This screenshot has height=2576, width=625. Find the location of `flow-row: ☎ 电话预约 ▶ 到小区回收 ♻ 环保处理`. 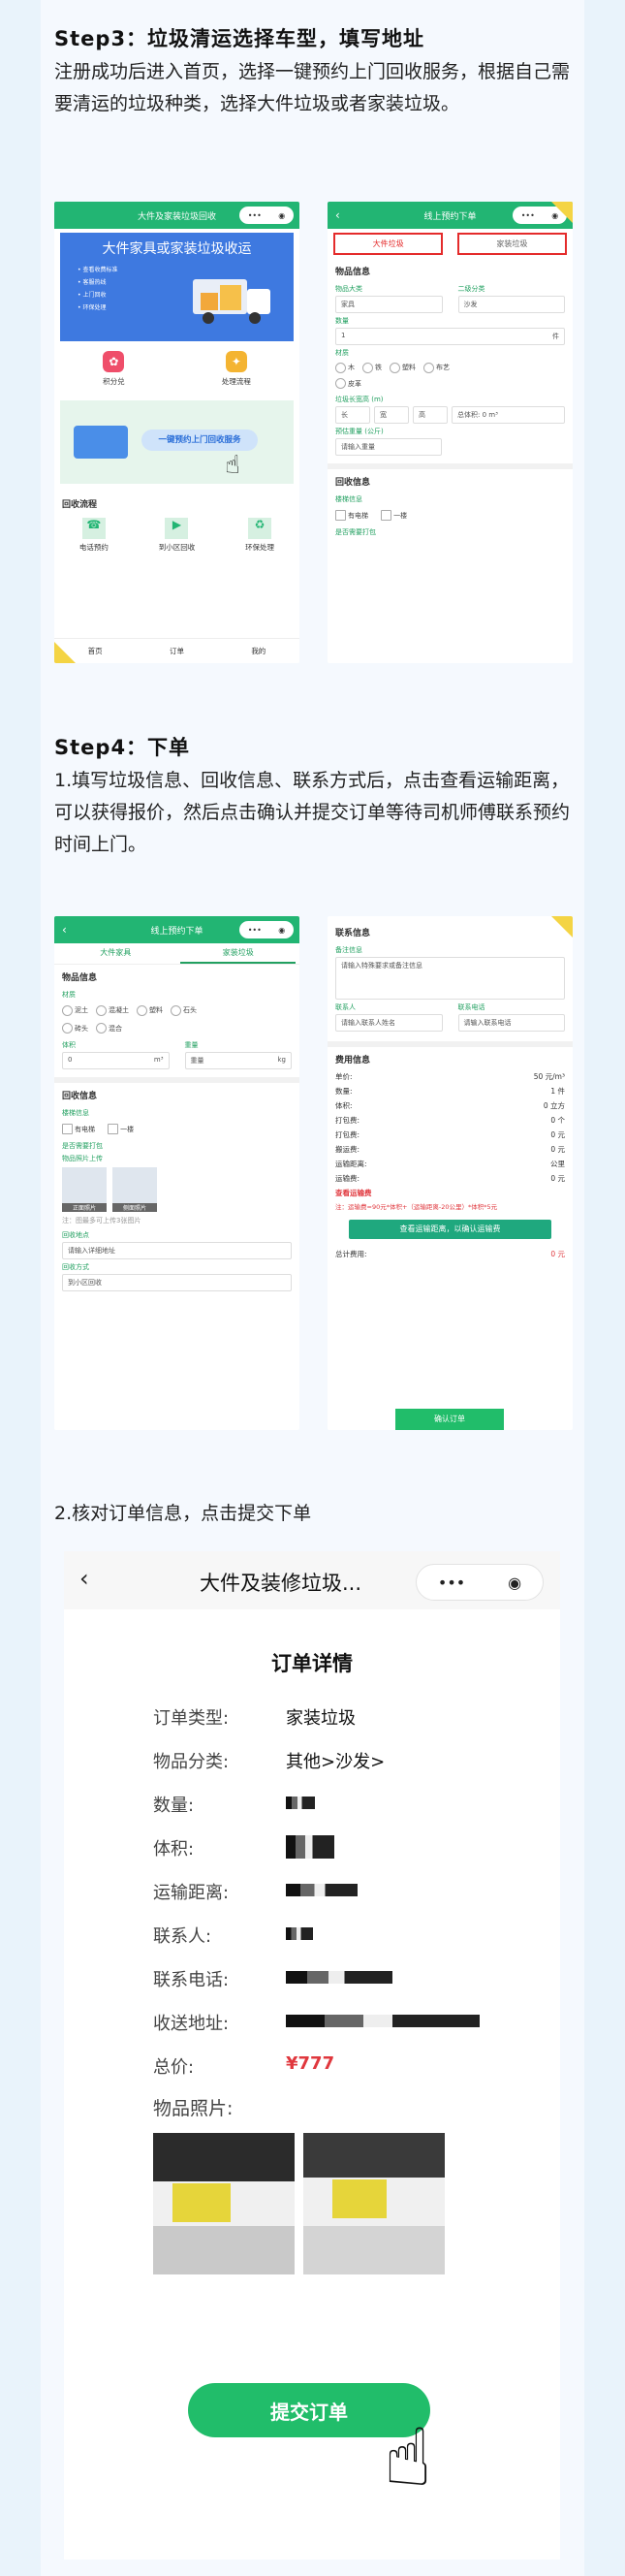

flow-row: ☎ 电话预约 ▶ 到小区回收 ♻ 环保处理 is located at coordinates (176, 535).